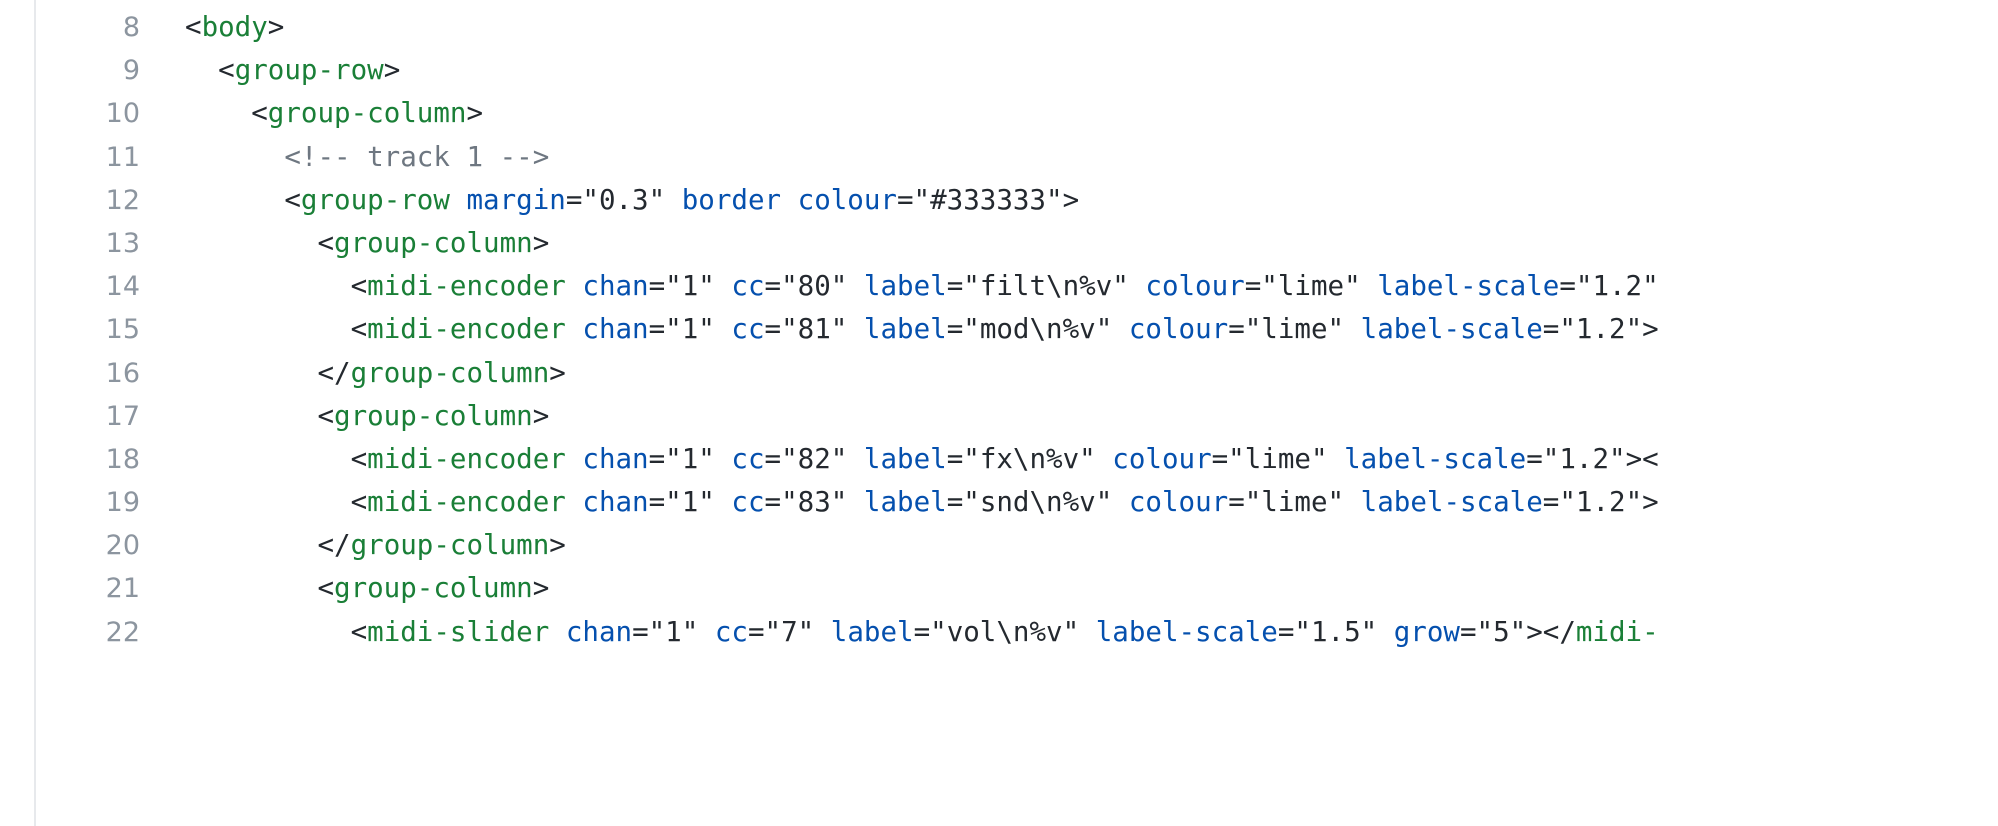 This screenshot has width=1998, height=826. Describe the element at coordinates (122, 157) in the screenshot. I see `line-number: 11` at that location.